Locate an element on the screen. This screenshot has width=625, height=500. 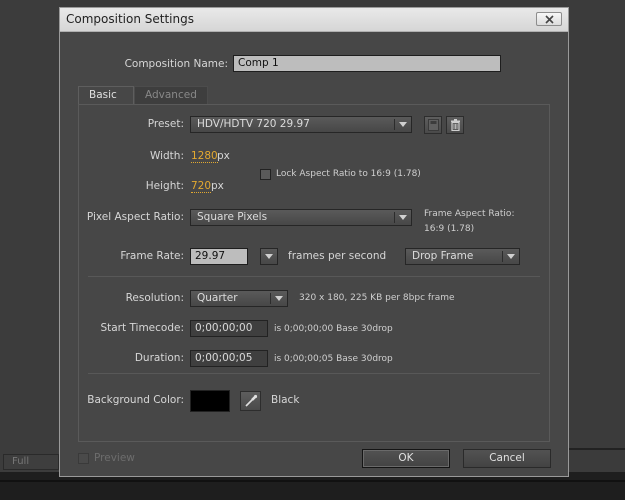
dialog-titlebar: Composition Settings is located at coordinates (314, 20).